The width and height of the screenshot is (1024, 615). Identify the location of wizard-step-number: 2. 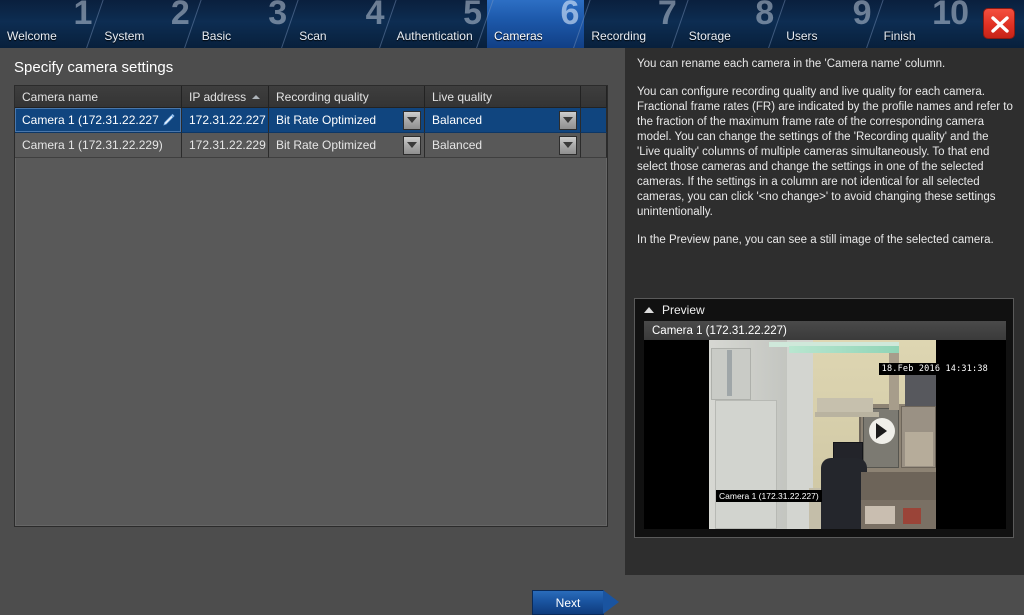
(180, 16).